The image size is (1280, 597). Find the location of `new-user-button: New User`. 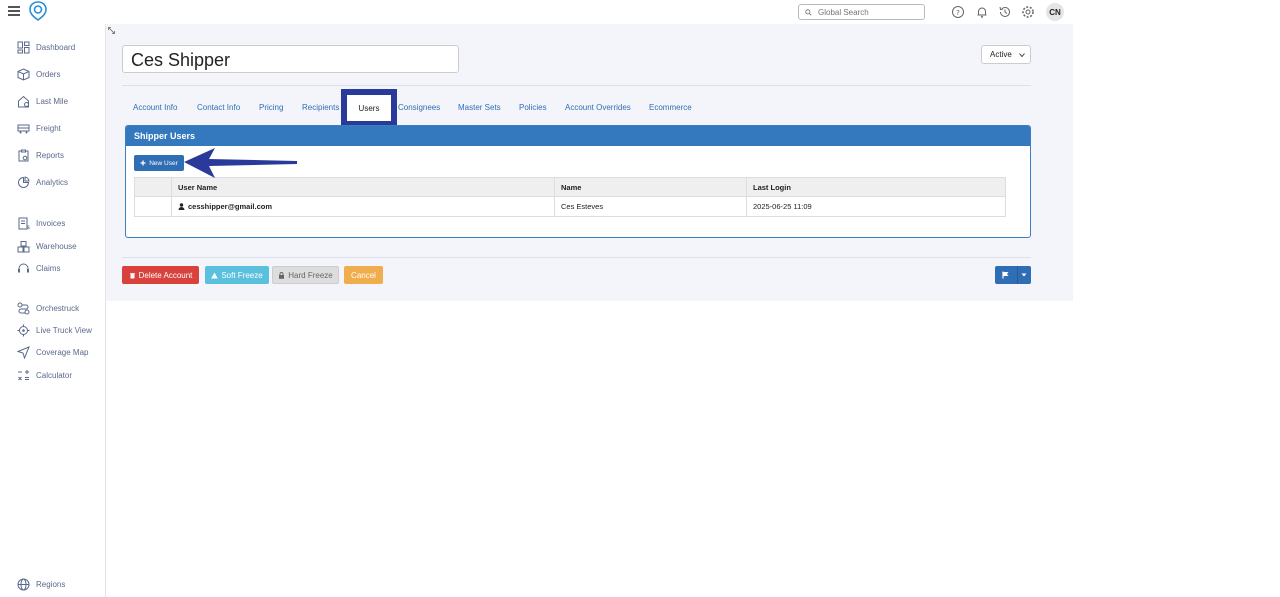

new-user-button: New User is located at coordinates (159, 163).